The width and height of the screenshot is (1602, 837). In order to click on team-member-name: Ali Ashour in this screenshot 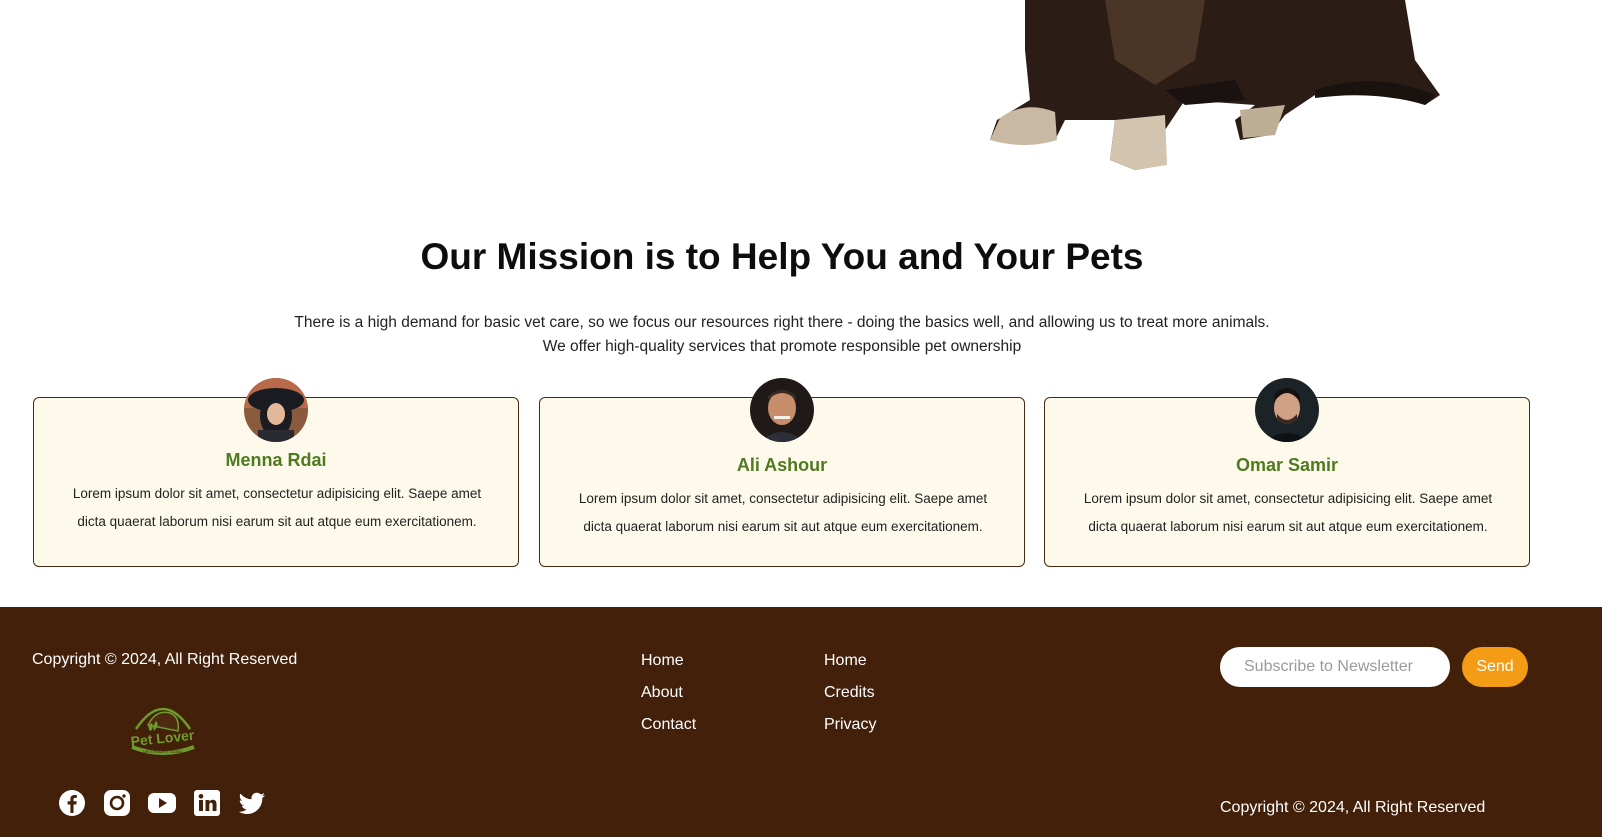, I will do `click(782, 465)`.